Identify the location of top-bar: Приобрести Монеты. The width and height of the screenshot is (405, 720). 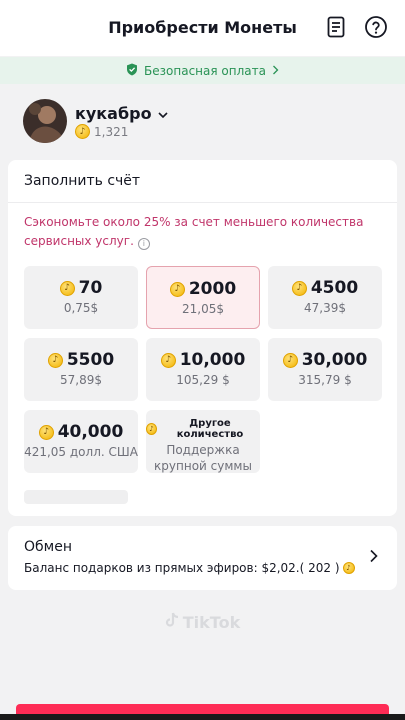
(202, 28).